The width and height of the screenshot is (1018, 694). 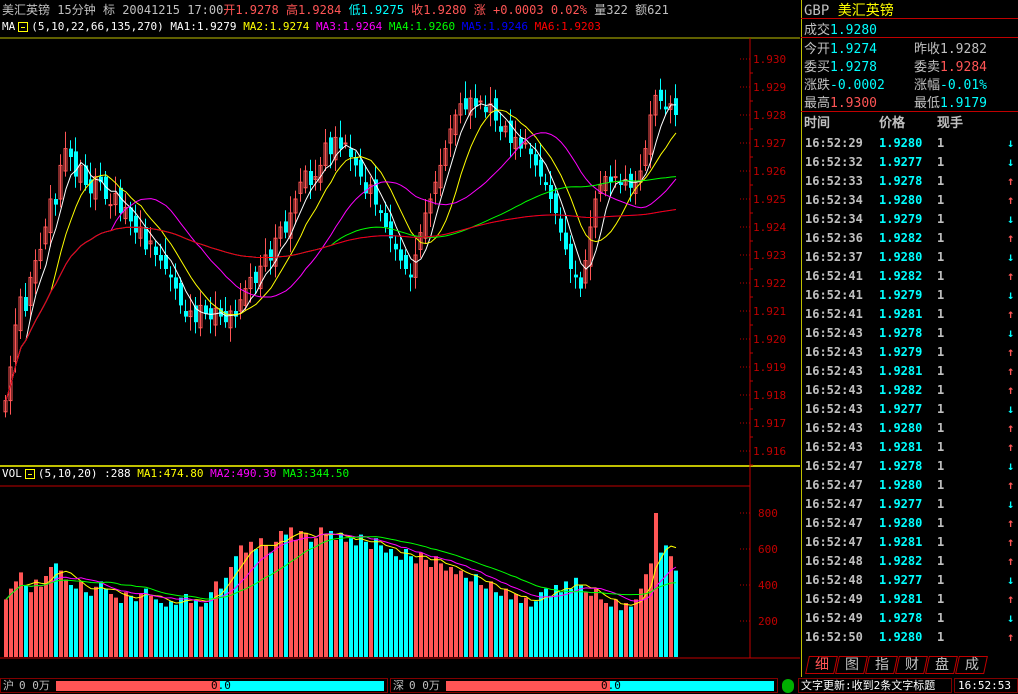 What do you see at coordinates (12, 473) in the screenshot?
I see `vol-label: VOL` at bounding box center [12, 473].